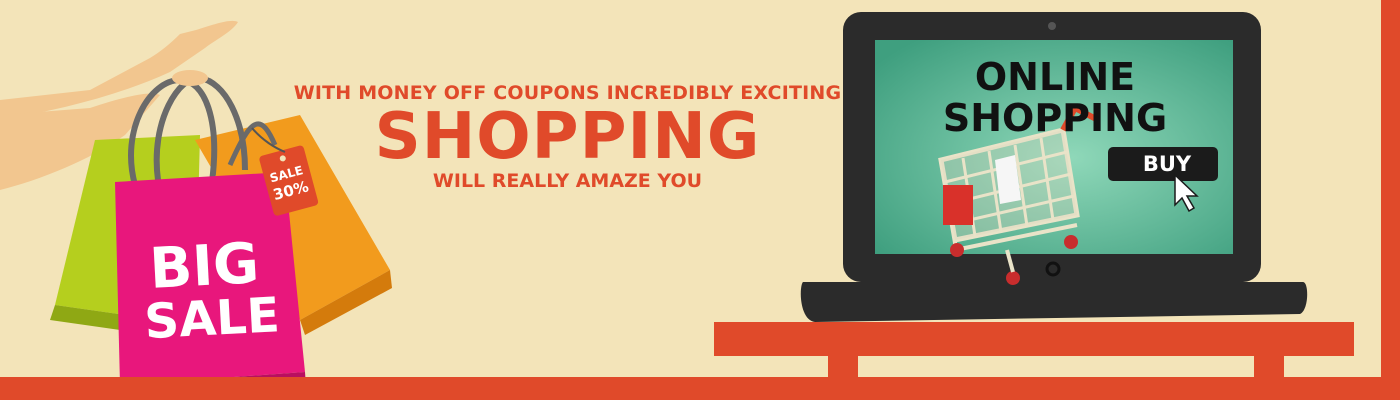 This screenshot has width=1400, height=400. Describe the element at coordinates (212, 318) in the screenshot. I see `bag-text-sale: SALE` at that location.